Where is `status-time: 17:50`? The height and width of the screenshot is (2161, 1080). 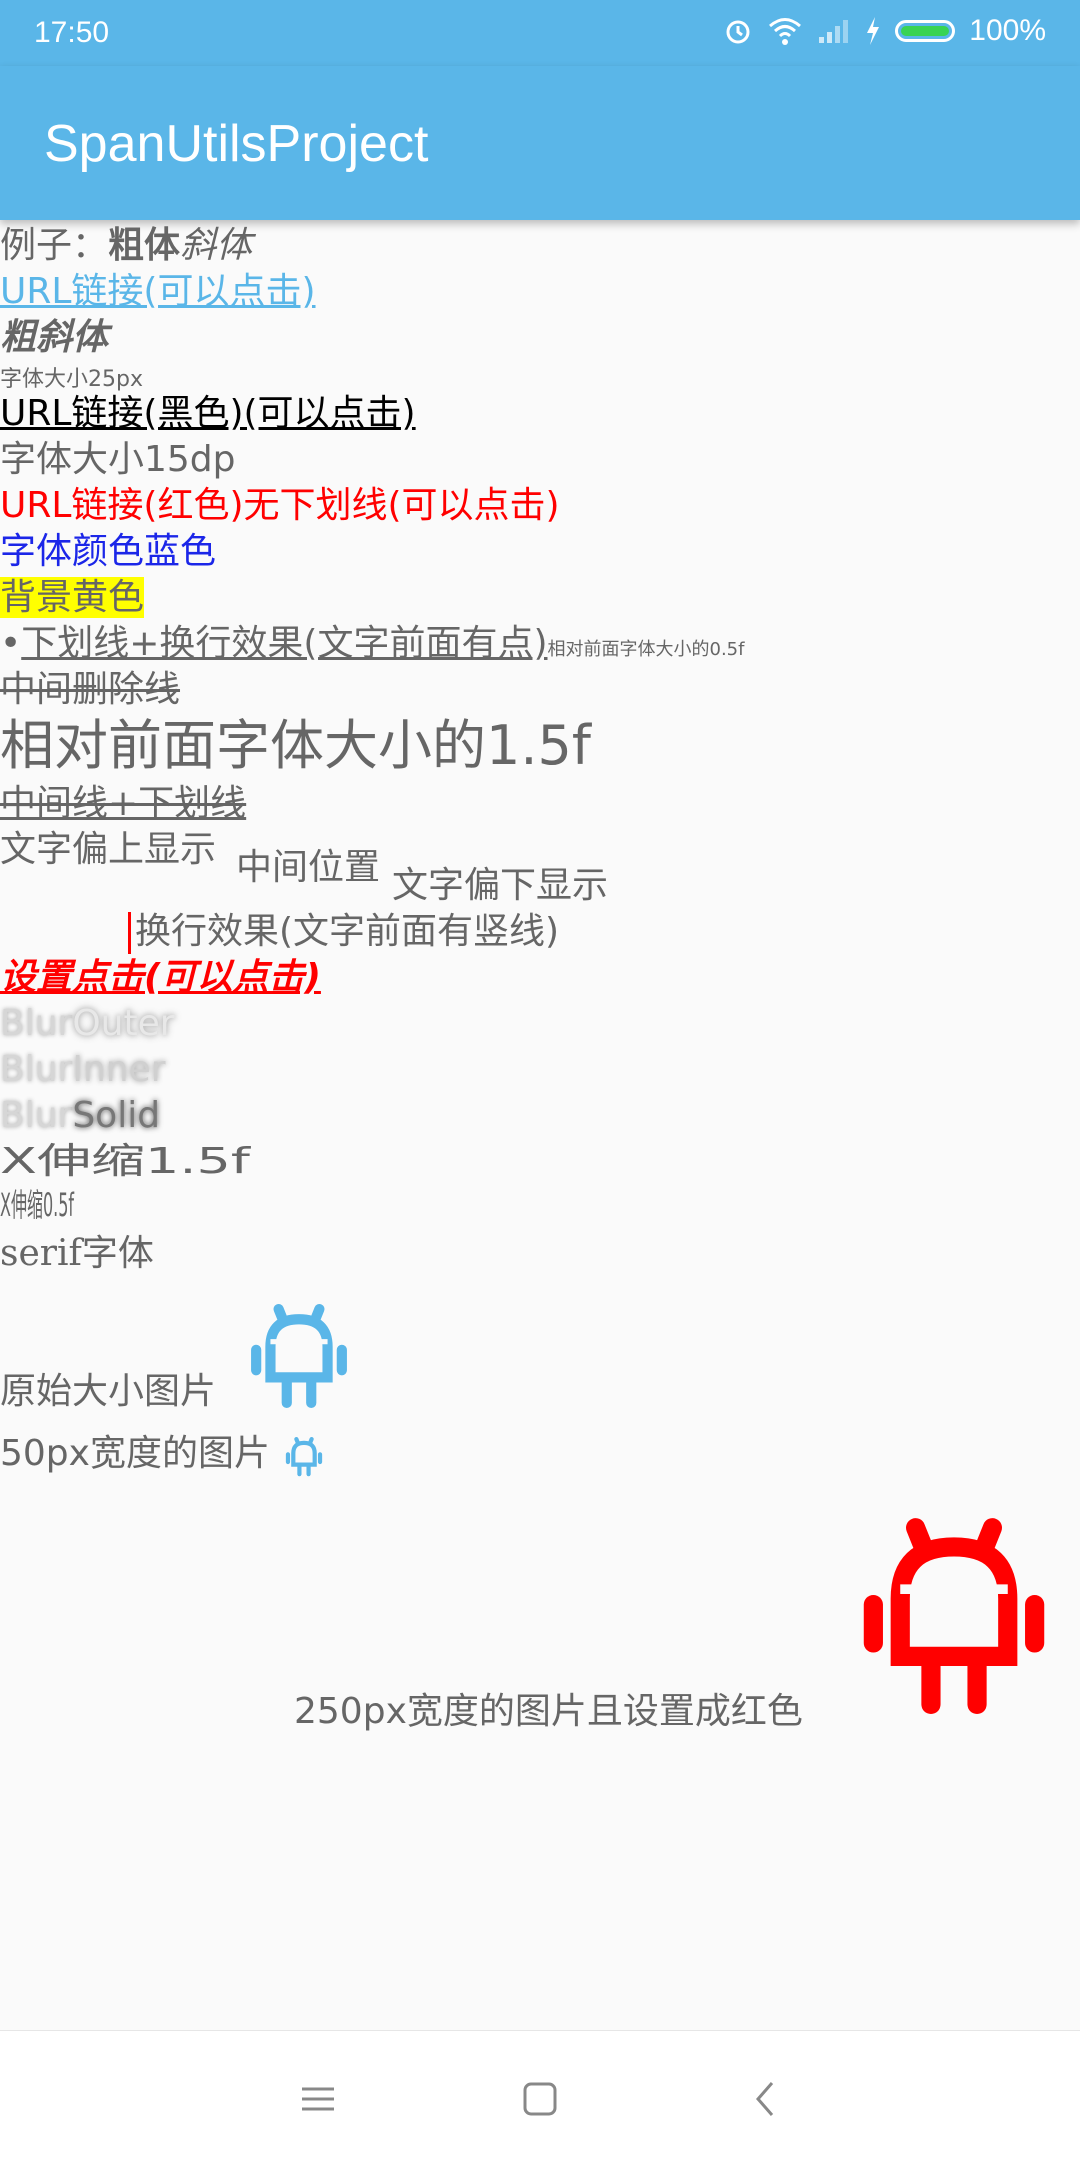 status-time: 17:50 is located at coordinates (72, 32).